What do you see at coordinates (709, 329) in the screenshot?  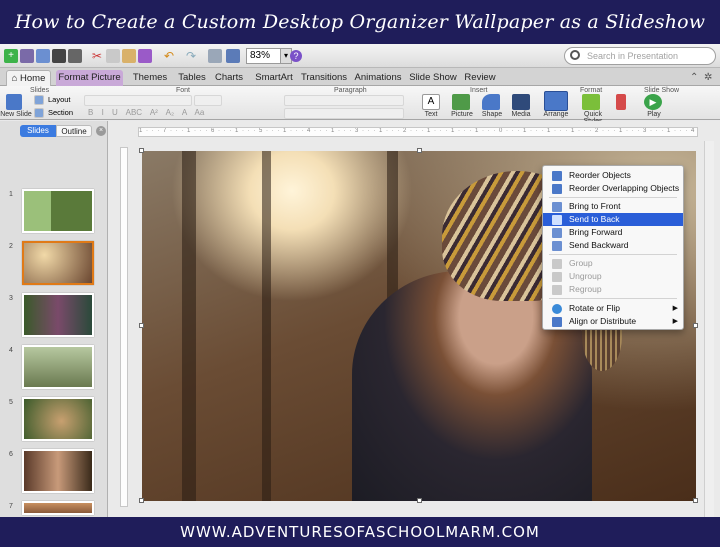 I see `vertical-scrollbar` at bounding box center [709, 329].